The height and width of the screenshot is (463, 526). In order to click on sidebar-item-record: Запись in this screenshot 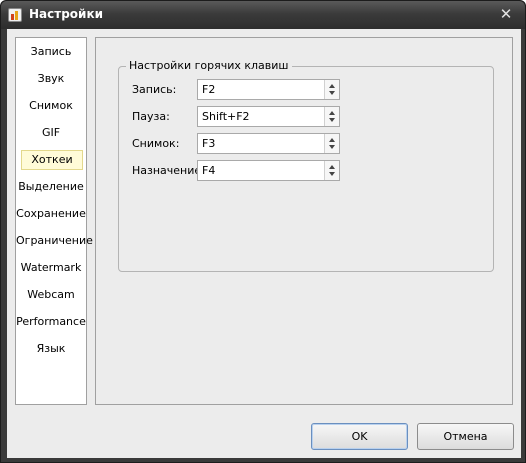, I will do `click(51, 52)`.